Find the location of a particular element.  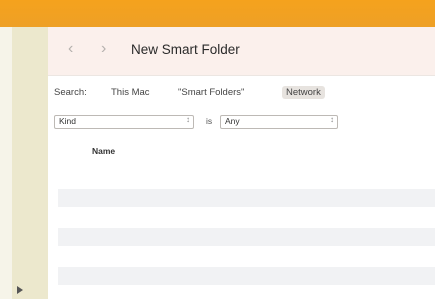

scope-this-mac: This Mac is located at coordinates (130, 92).